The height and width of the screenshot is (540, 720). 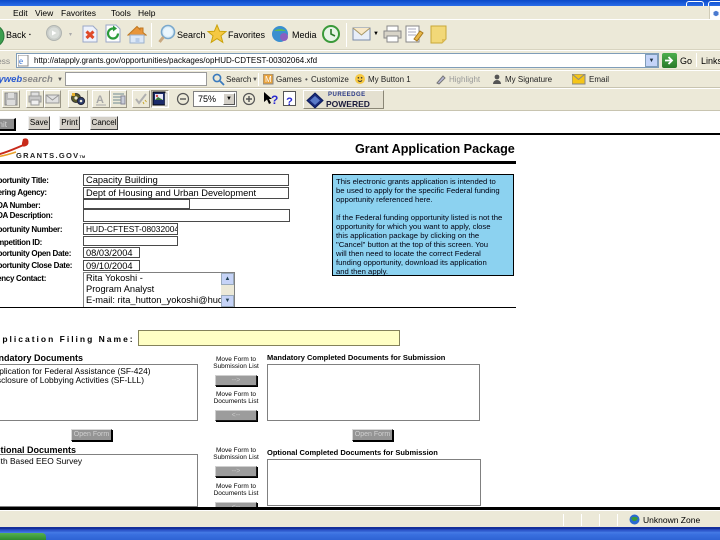 I want to click on svg-text: e, so click(x=21, y=61).